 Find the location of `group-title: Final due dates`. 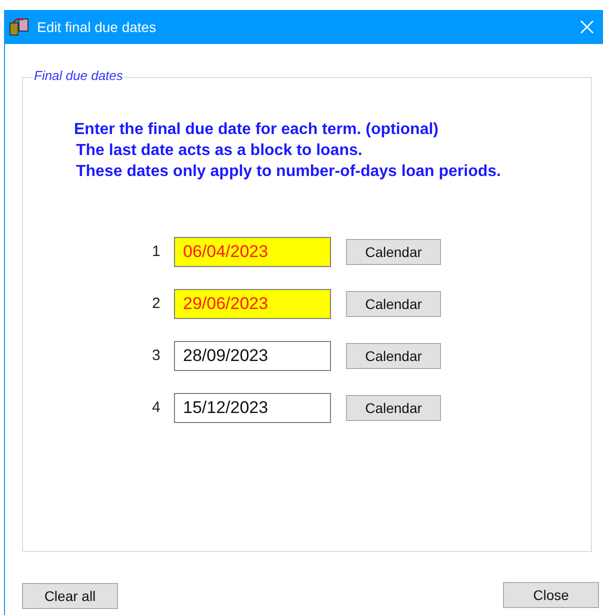

group-title: Final due dates is located at coordinates (78, 75).